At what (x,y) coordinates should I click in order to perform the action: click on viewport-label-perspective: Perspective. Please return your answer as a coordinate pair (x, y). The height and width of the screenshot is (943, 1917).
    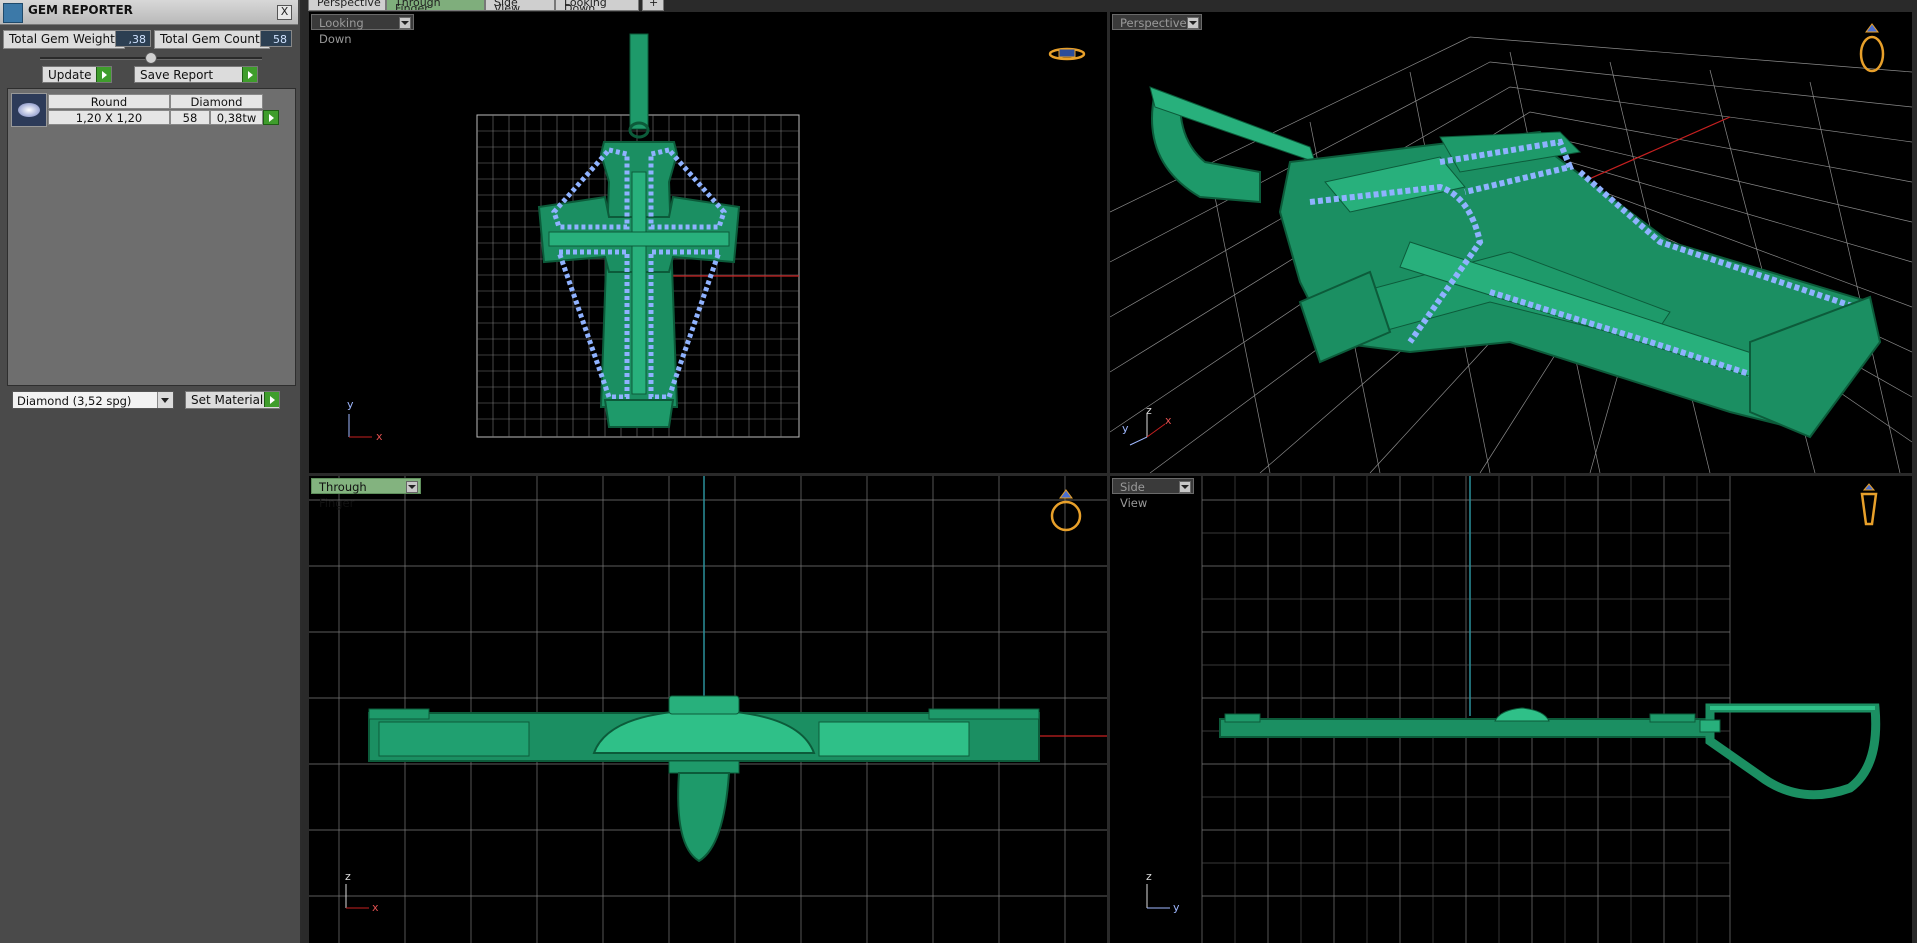
    Looking at the image, I should click on (1157, 22).